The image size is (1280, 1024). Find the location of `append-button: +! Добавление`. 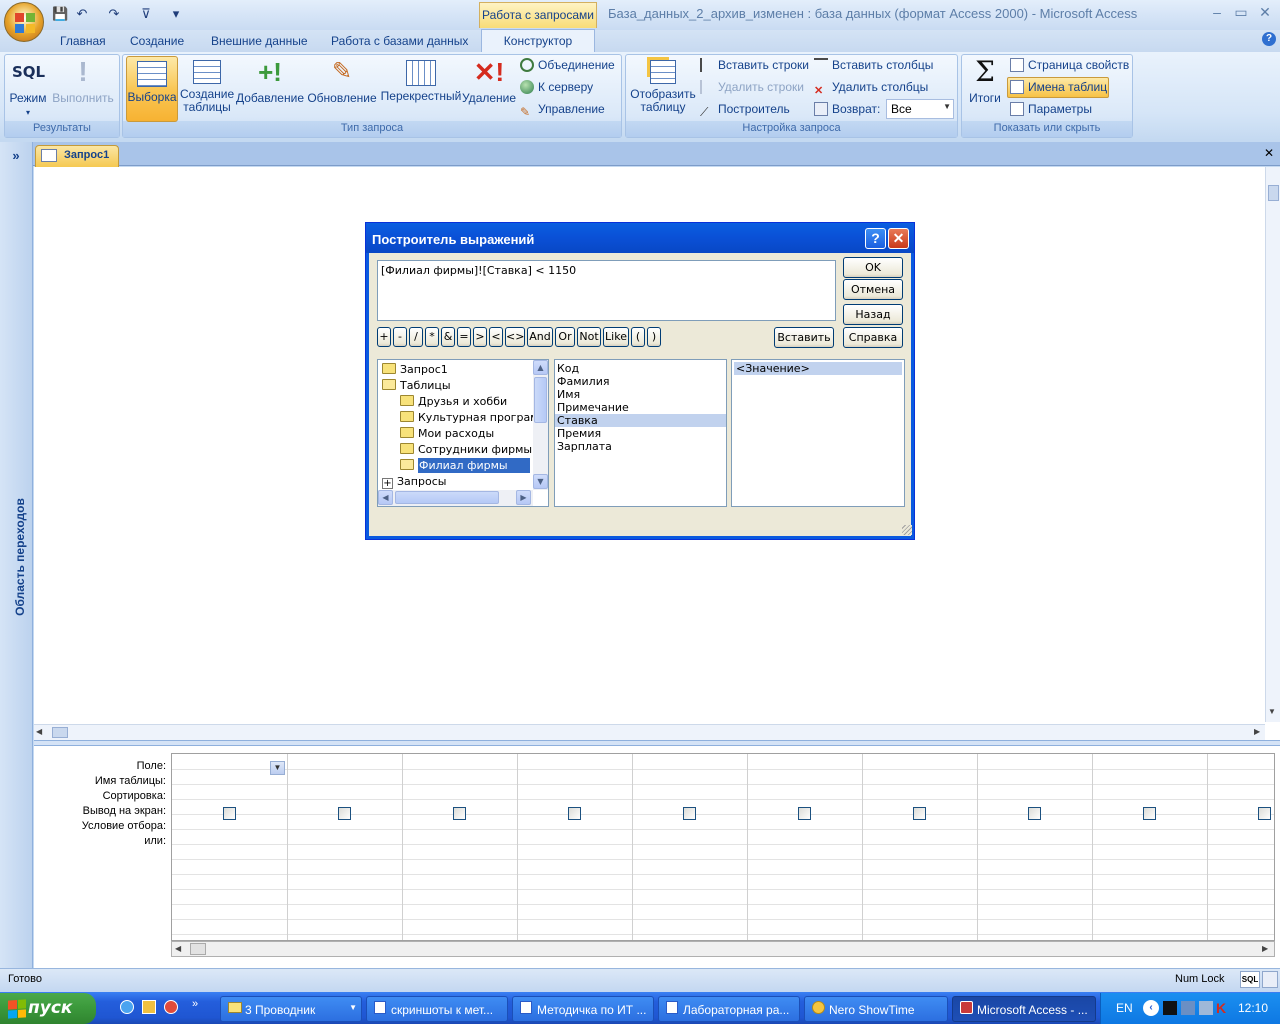

append-button: +! Добавление is located at coordinates (270, 89).